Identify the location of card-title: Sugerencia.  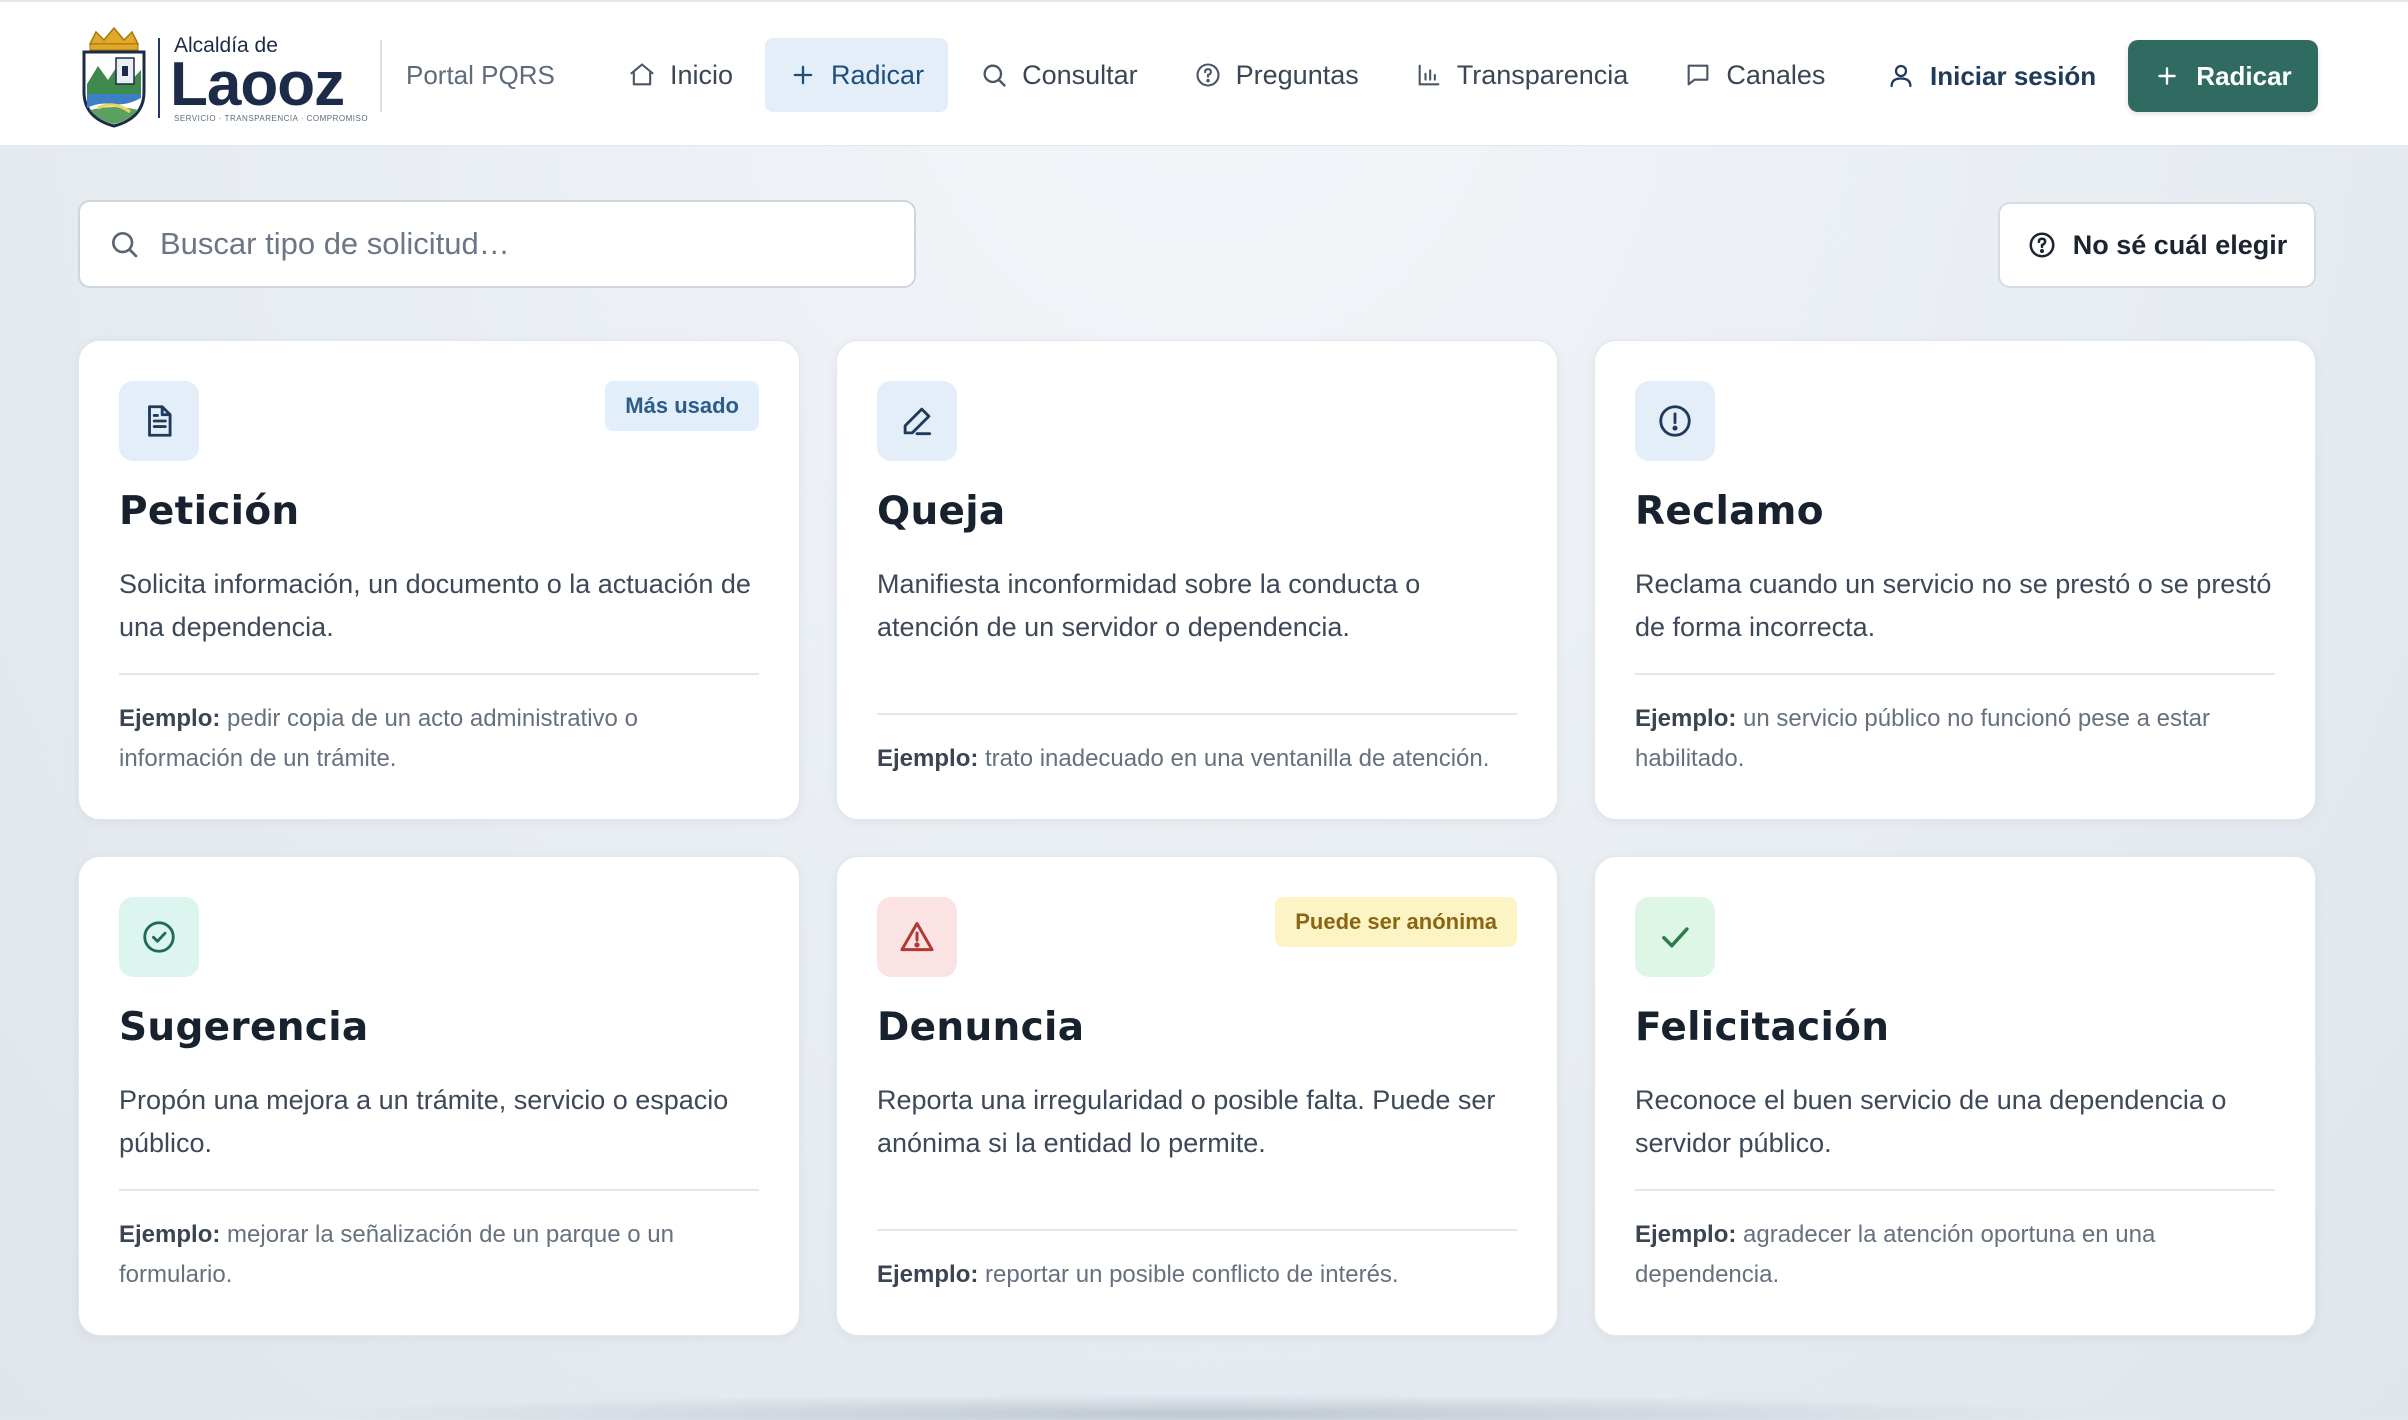
(244, 1027).